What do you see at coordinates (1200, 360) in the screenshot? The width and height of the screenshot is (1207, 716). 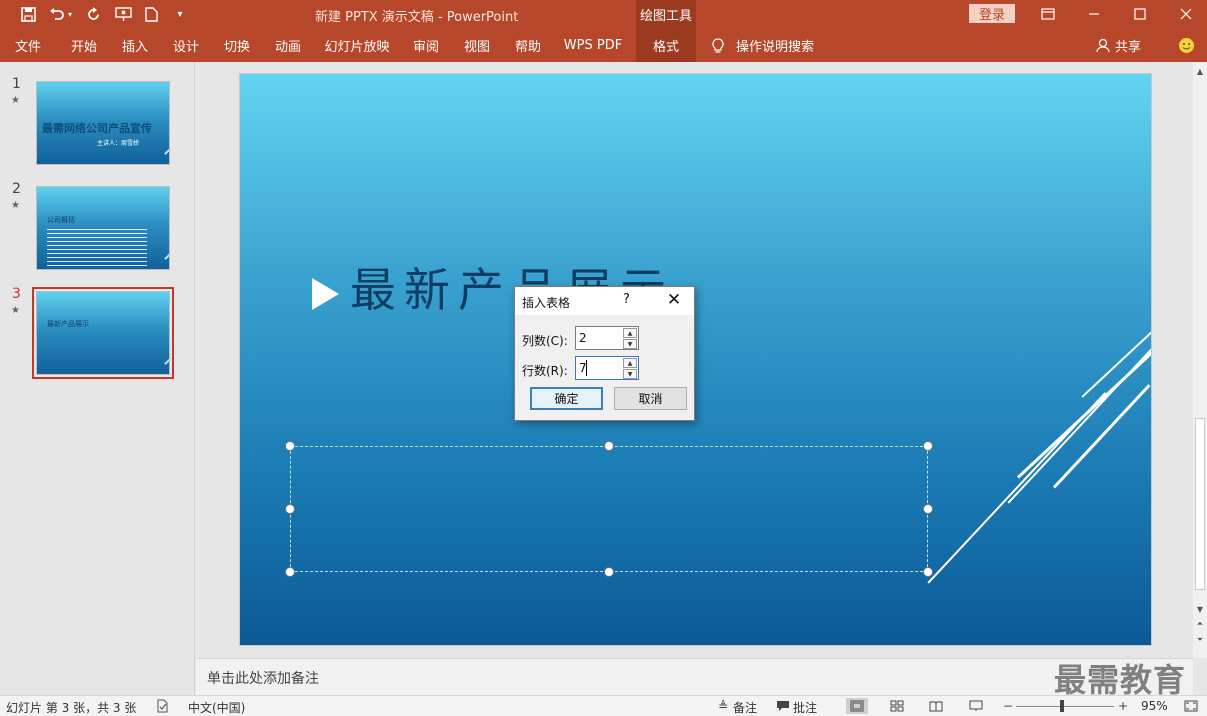 I see `vertical-scrollbar: ▲ ▼ ⏶ ⏷` at bounding box center [1200, 360].